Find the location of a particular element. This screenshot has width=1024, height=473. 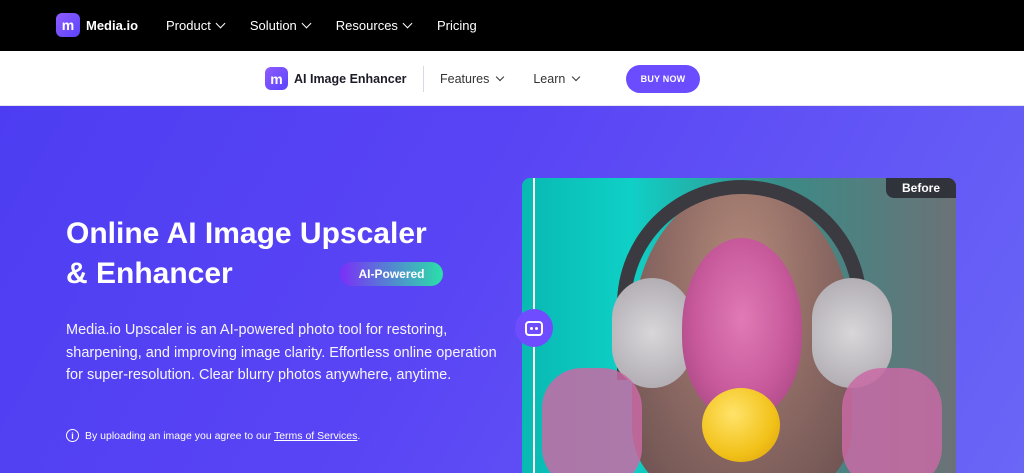

subnav-item-features: Features is located at coordinates (472, 78).